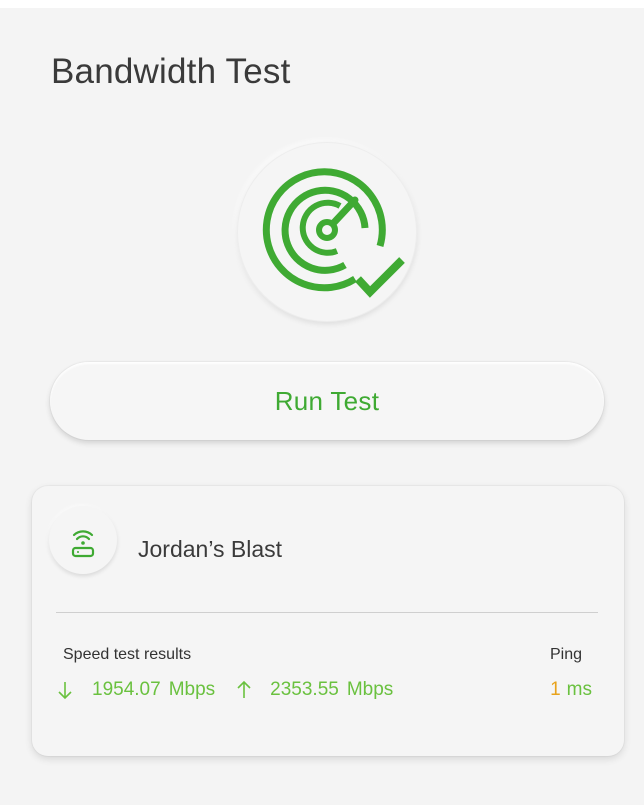 The height and width of the screenshot is (805, 644). Describe the element at coordinates (333, 233) in the screenshot. I see `speedometer-check-graphic` at that location.